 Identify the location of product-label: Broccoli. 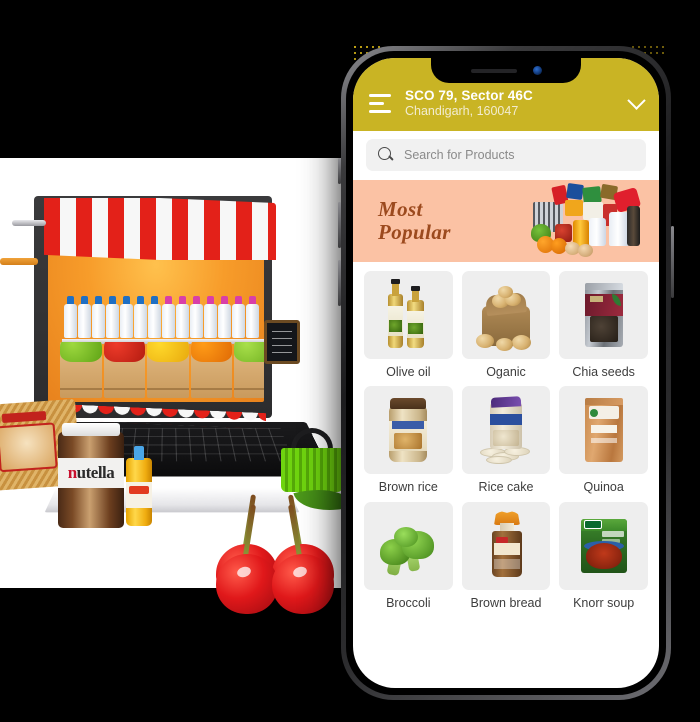
(408, 603).